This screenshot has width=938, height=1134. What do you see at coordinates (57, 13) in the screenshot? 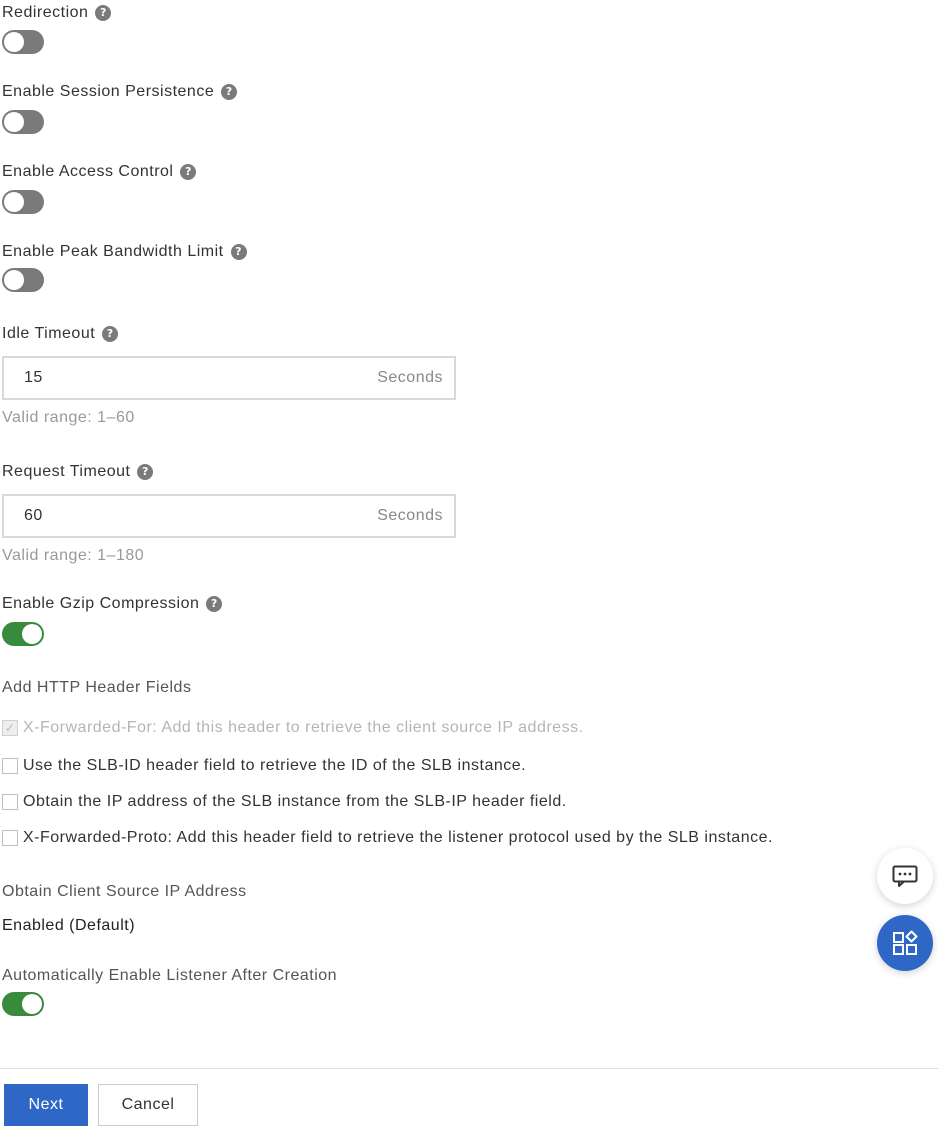
I see `redirection-label: Redirection ?` at bounding box center [57, 13].